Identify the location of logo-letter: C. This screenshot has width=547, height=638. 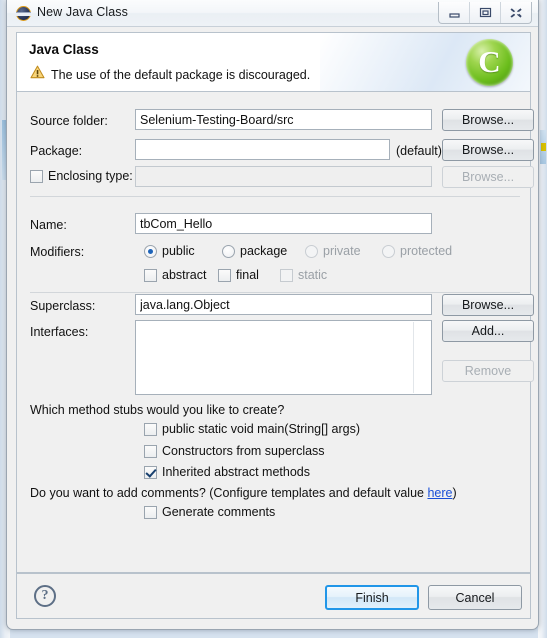
(489, 61).